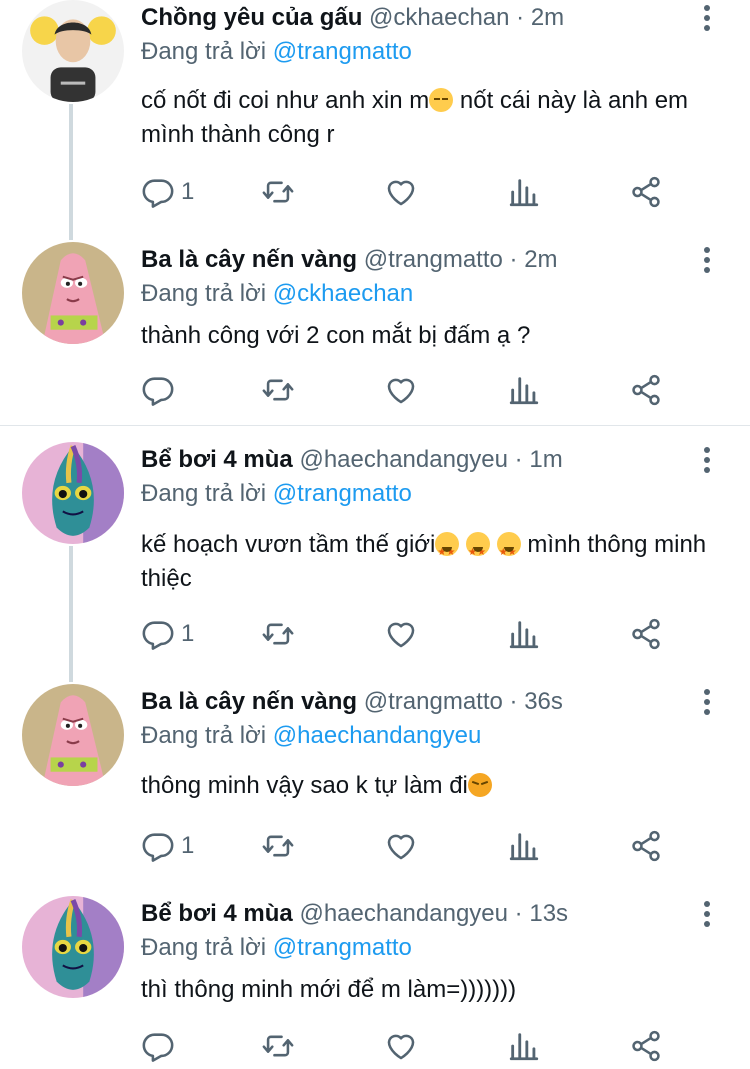 The width and height of the screenshot is (750, 1069). What do you see at coordinates (543, 701) in the screenshot?
I see `timestamp: 36s` at bounding box center [543, 701].